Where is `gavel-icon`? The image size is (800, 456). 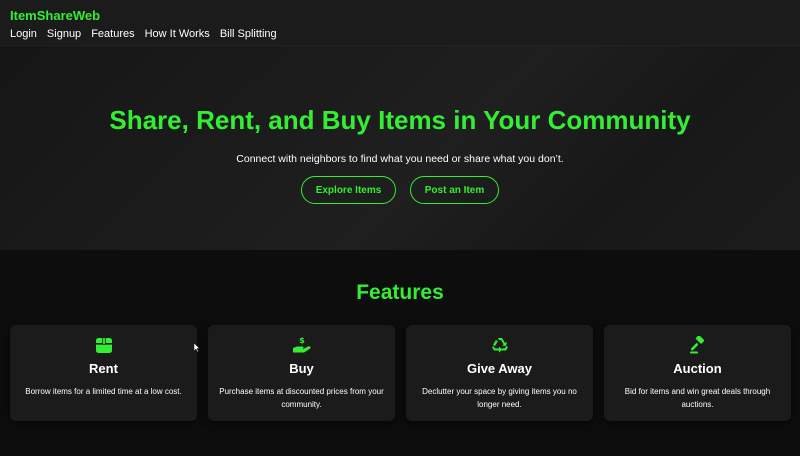 gavel-icon is located at coordinates (697, 345).